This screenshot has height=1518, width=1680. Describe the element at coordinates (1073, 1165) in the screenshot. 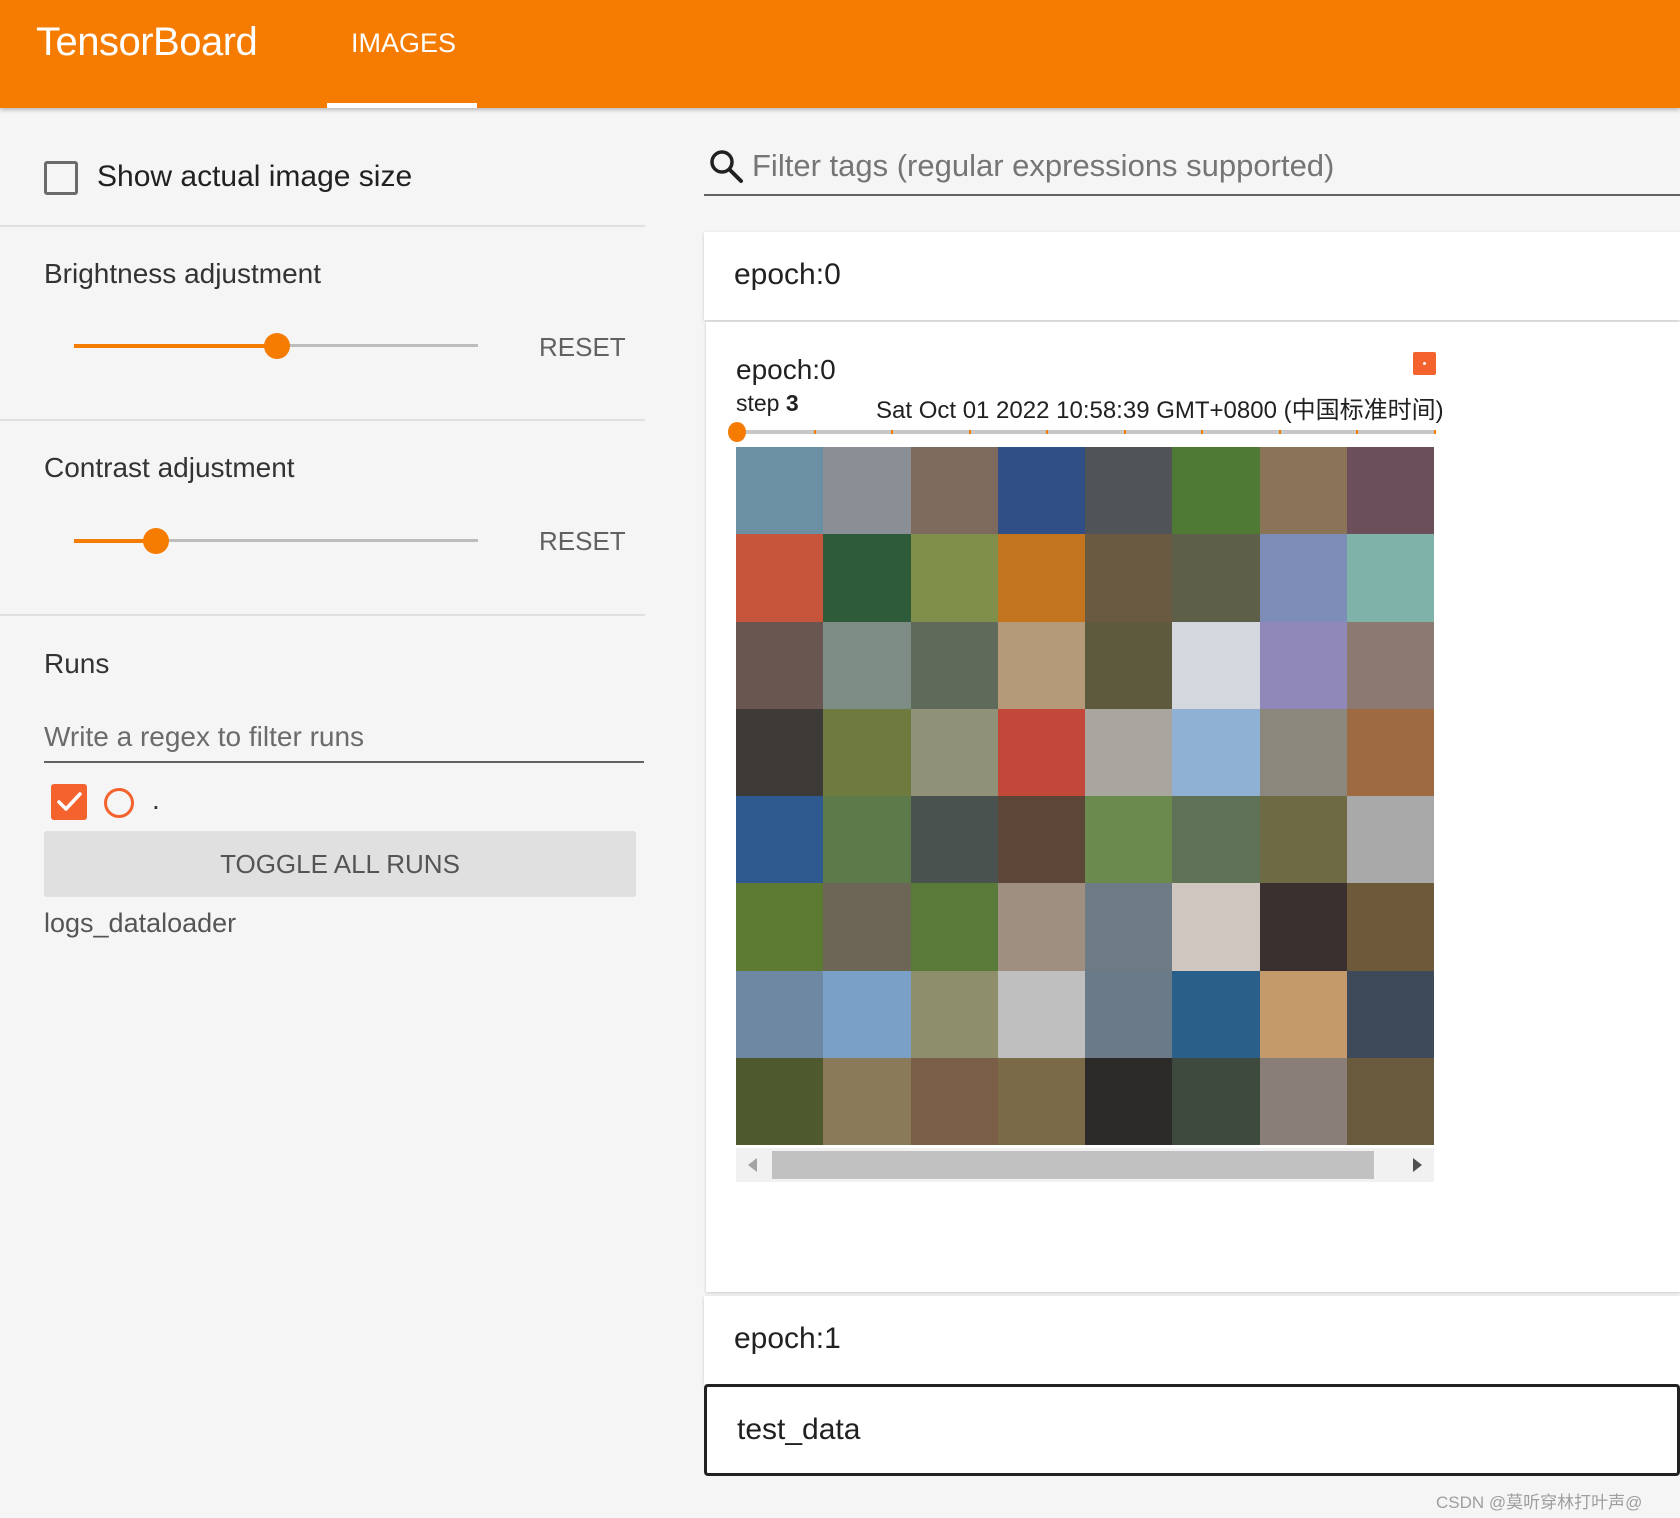

I see `scrollbar-thumb` at that location.